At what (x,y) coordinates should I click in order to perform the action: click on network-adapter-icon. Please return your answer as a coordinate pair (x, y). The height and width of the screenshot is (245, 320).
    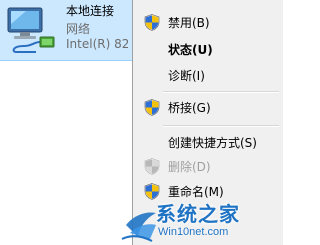
    Looking at the image, I should click on (31, 30).